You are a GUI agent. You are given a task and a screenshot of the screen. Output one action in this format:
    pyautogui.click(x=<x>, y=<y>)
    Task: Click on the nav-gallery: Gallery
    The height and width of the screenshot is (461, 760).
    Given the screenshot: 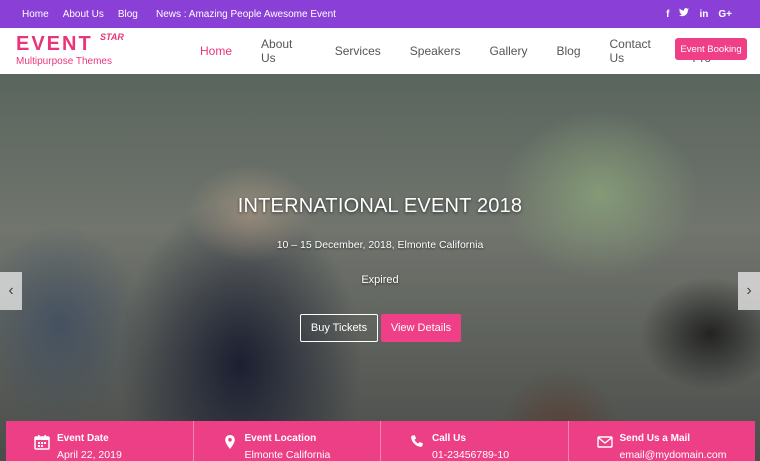 What is the action you would take?
    pyautogui.click(x=508, y=51)
    